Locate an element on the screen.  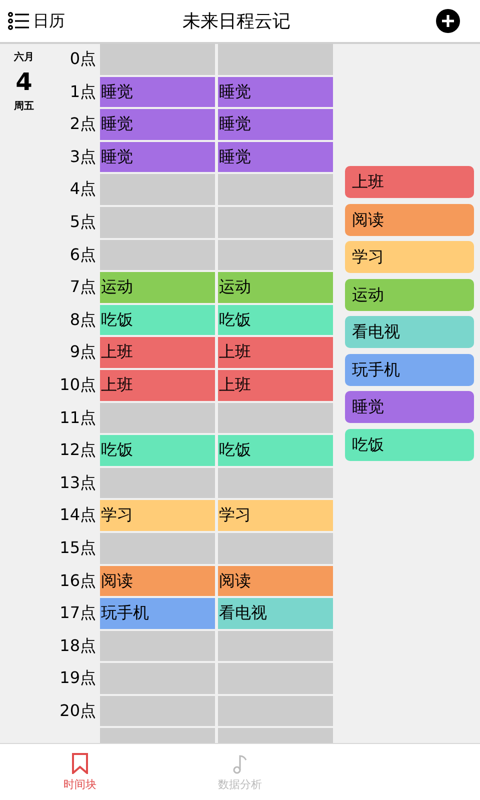
hour-label: 17点 is located at coordinates (77, 613).